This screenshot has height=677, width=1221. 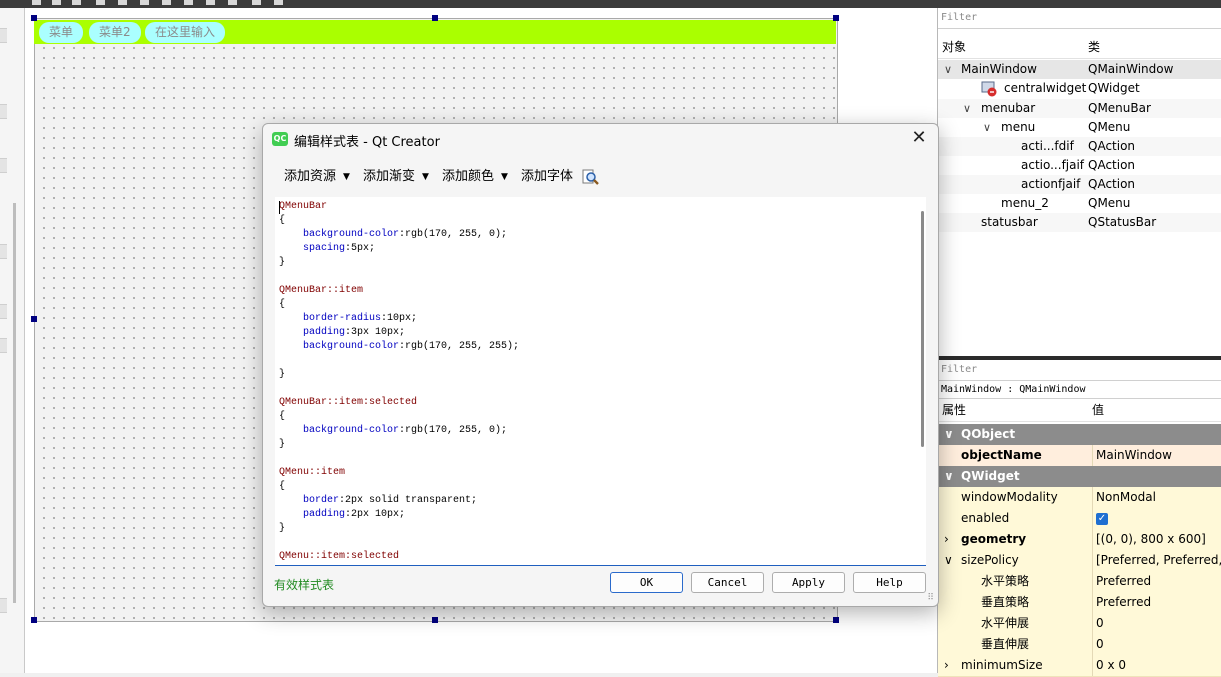 What do you see at coordinates (1079, 88) in the screenshot?
I see `tree-row-centralwidget: centralwidget QWidget` at bounding box center [1079, 88].